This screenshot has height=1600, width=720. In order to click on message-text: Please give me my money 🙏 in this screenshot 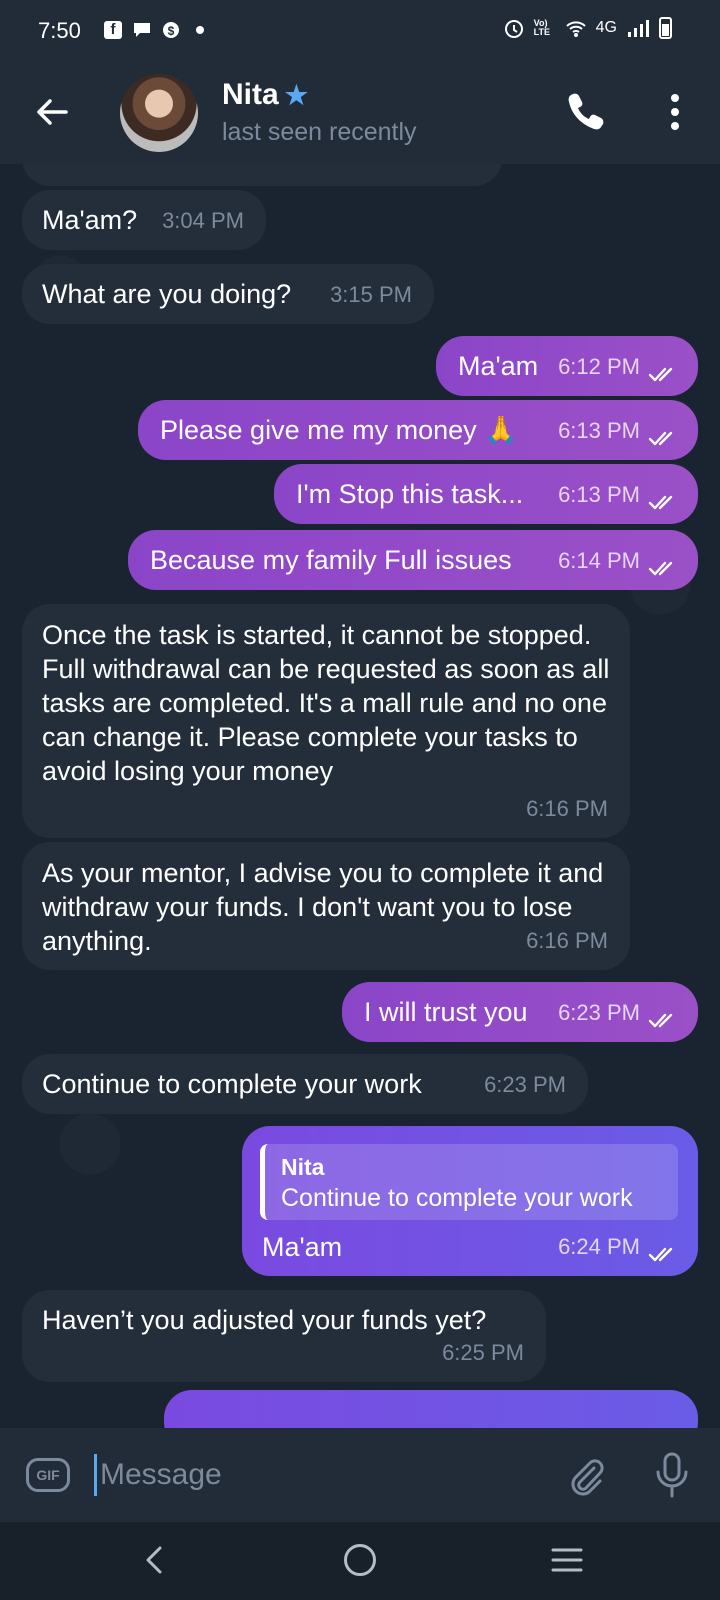, I will do `click(339, 430)`.